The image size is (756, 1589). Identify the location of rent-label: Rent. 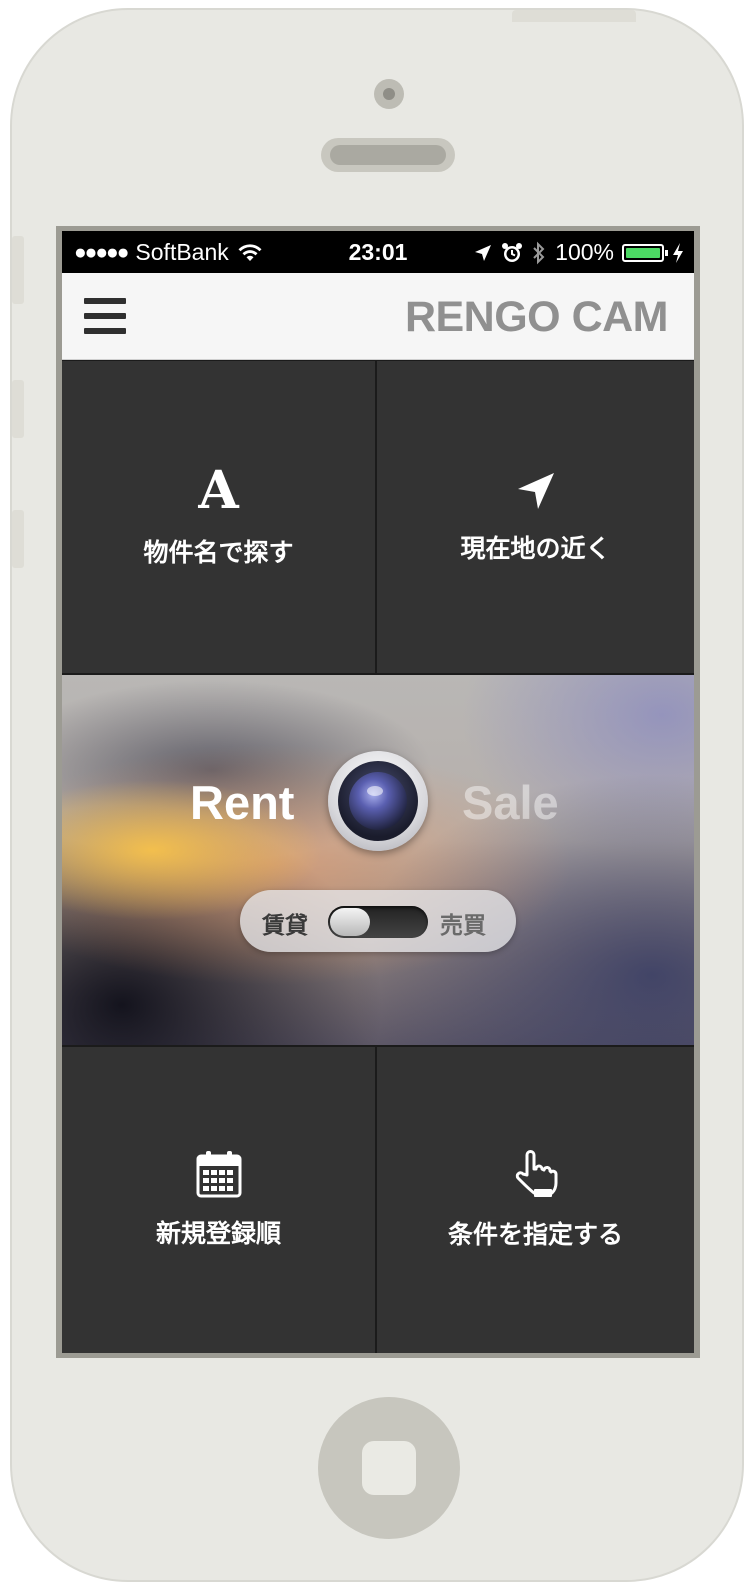
(242, 802).